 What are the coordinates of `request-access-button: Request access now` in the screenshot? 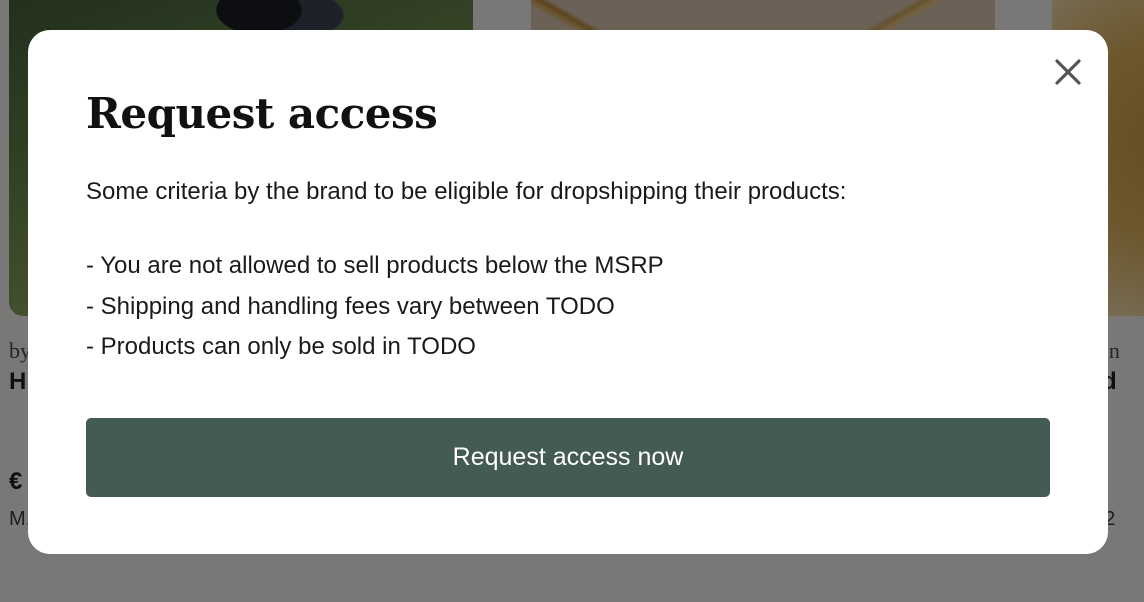 It's located at (568, 457).